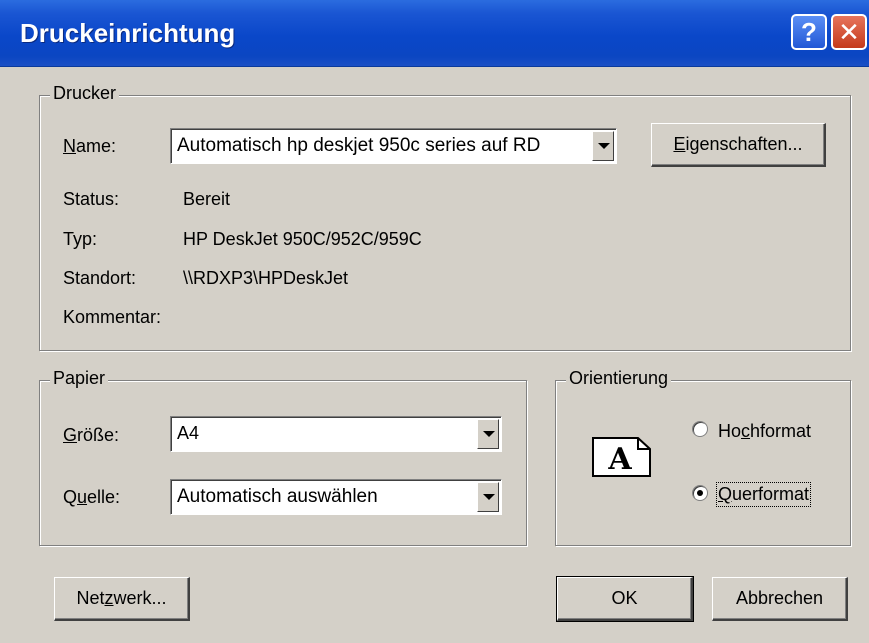 The image size is (869, 643). What do you see at coordinates (90, 146) in the screenshot?
I see `name-label: Name:` at bounding box center [90, 146].